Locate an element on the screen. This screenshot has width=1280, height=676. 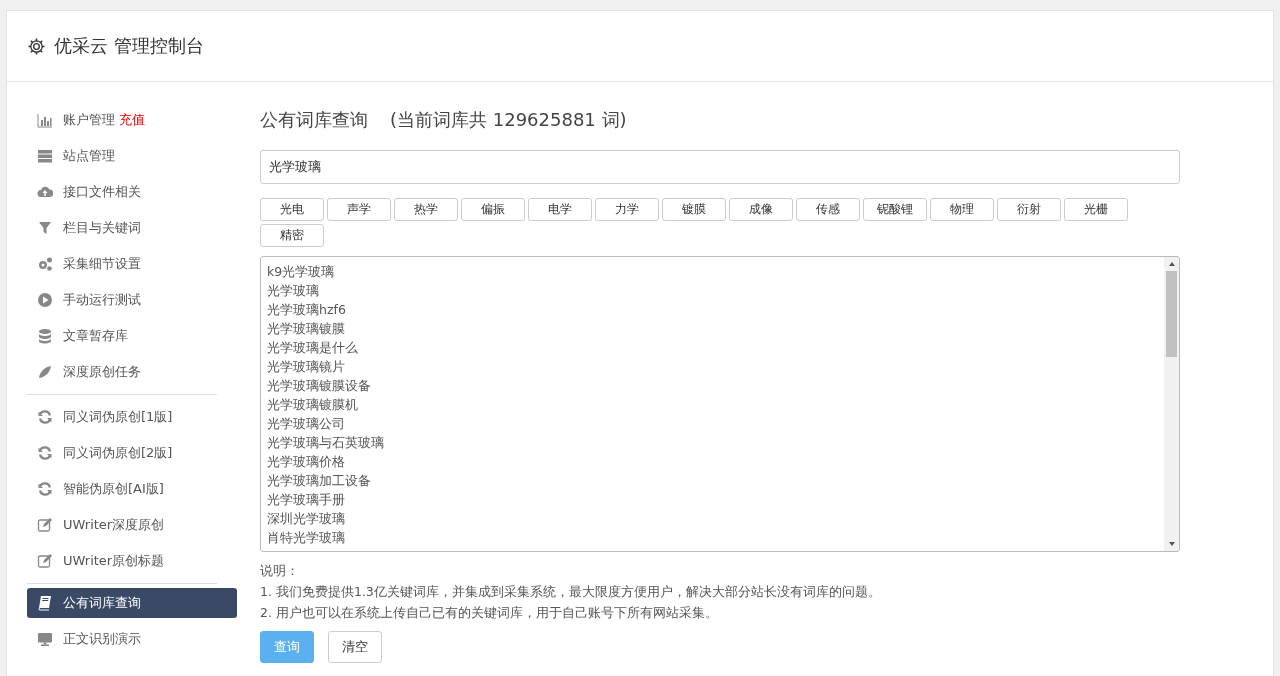
monitor-icon is located at coordinates (45, 639).